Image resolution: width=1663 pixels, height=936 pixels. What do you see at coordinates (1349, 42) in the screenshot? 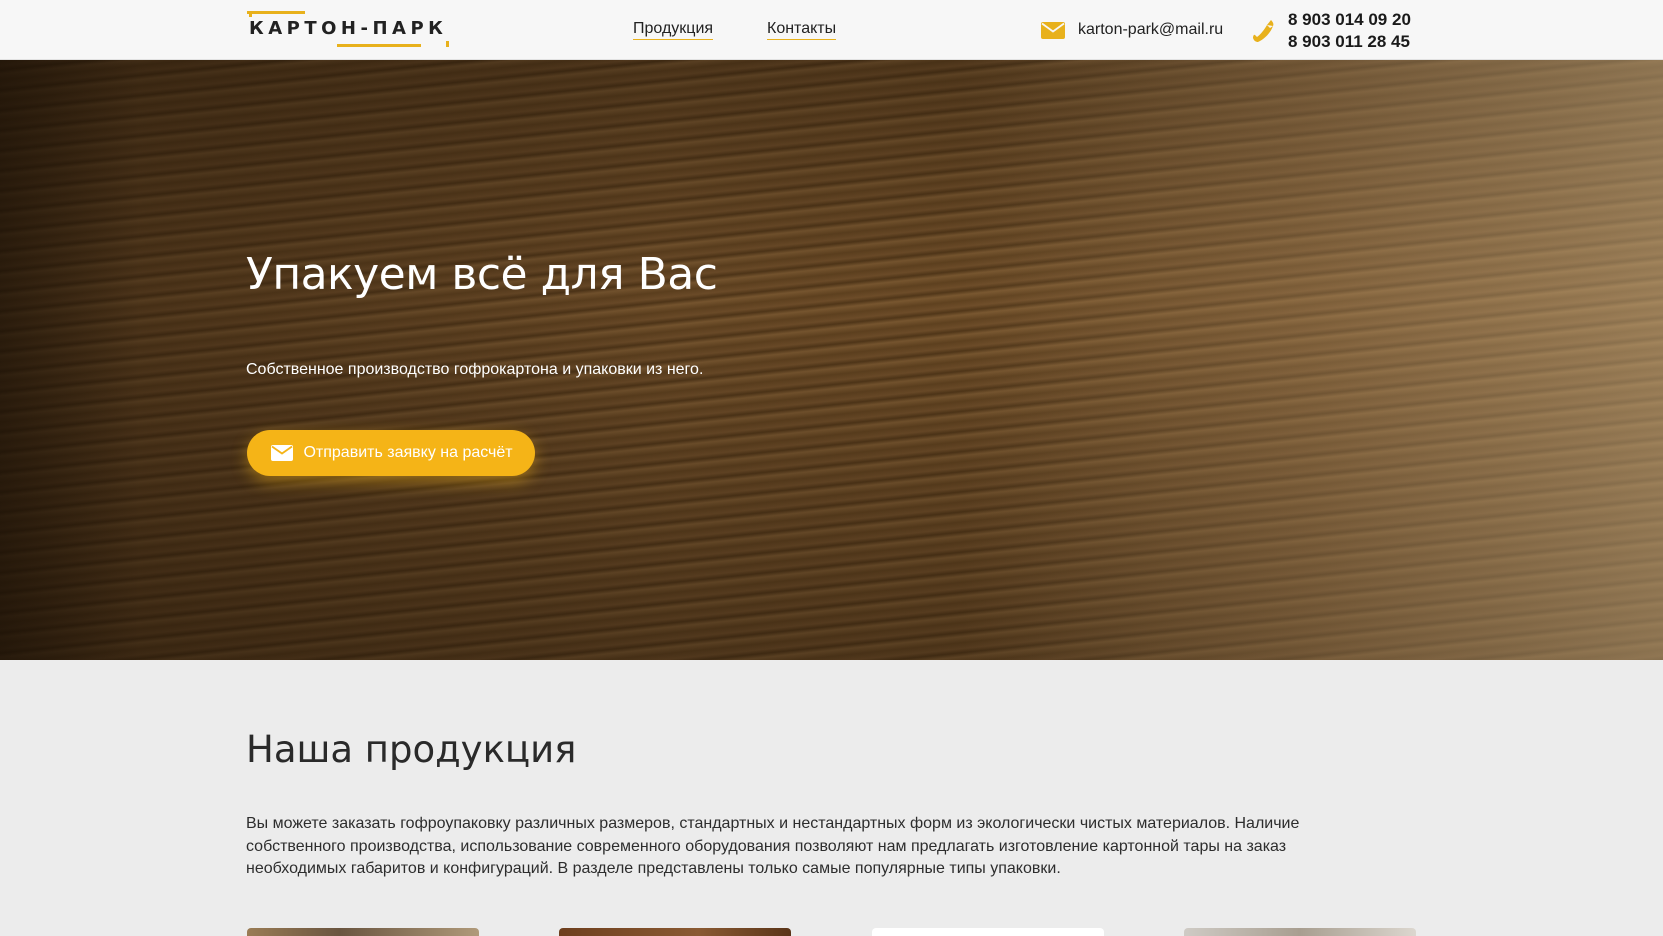
I see `phone-number-2: 8 903 011 28 45` at bounding box center [1349, 42].